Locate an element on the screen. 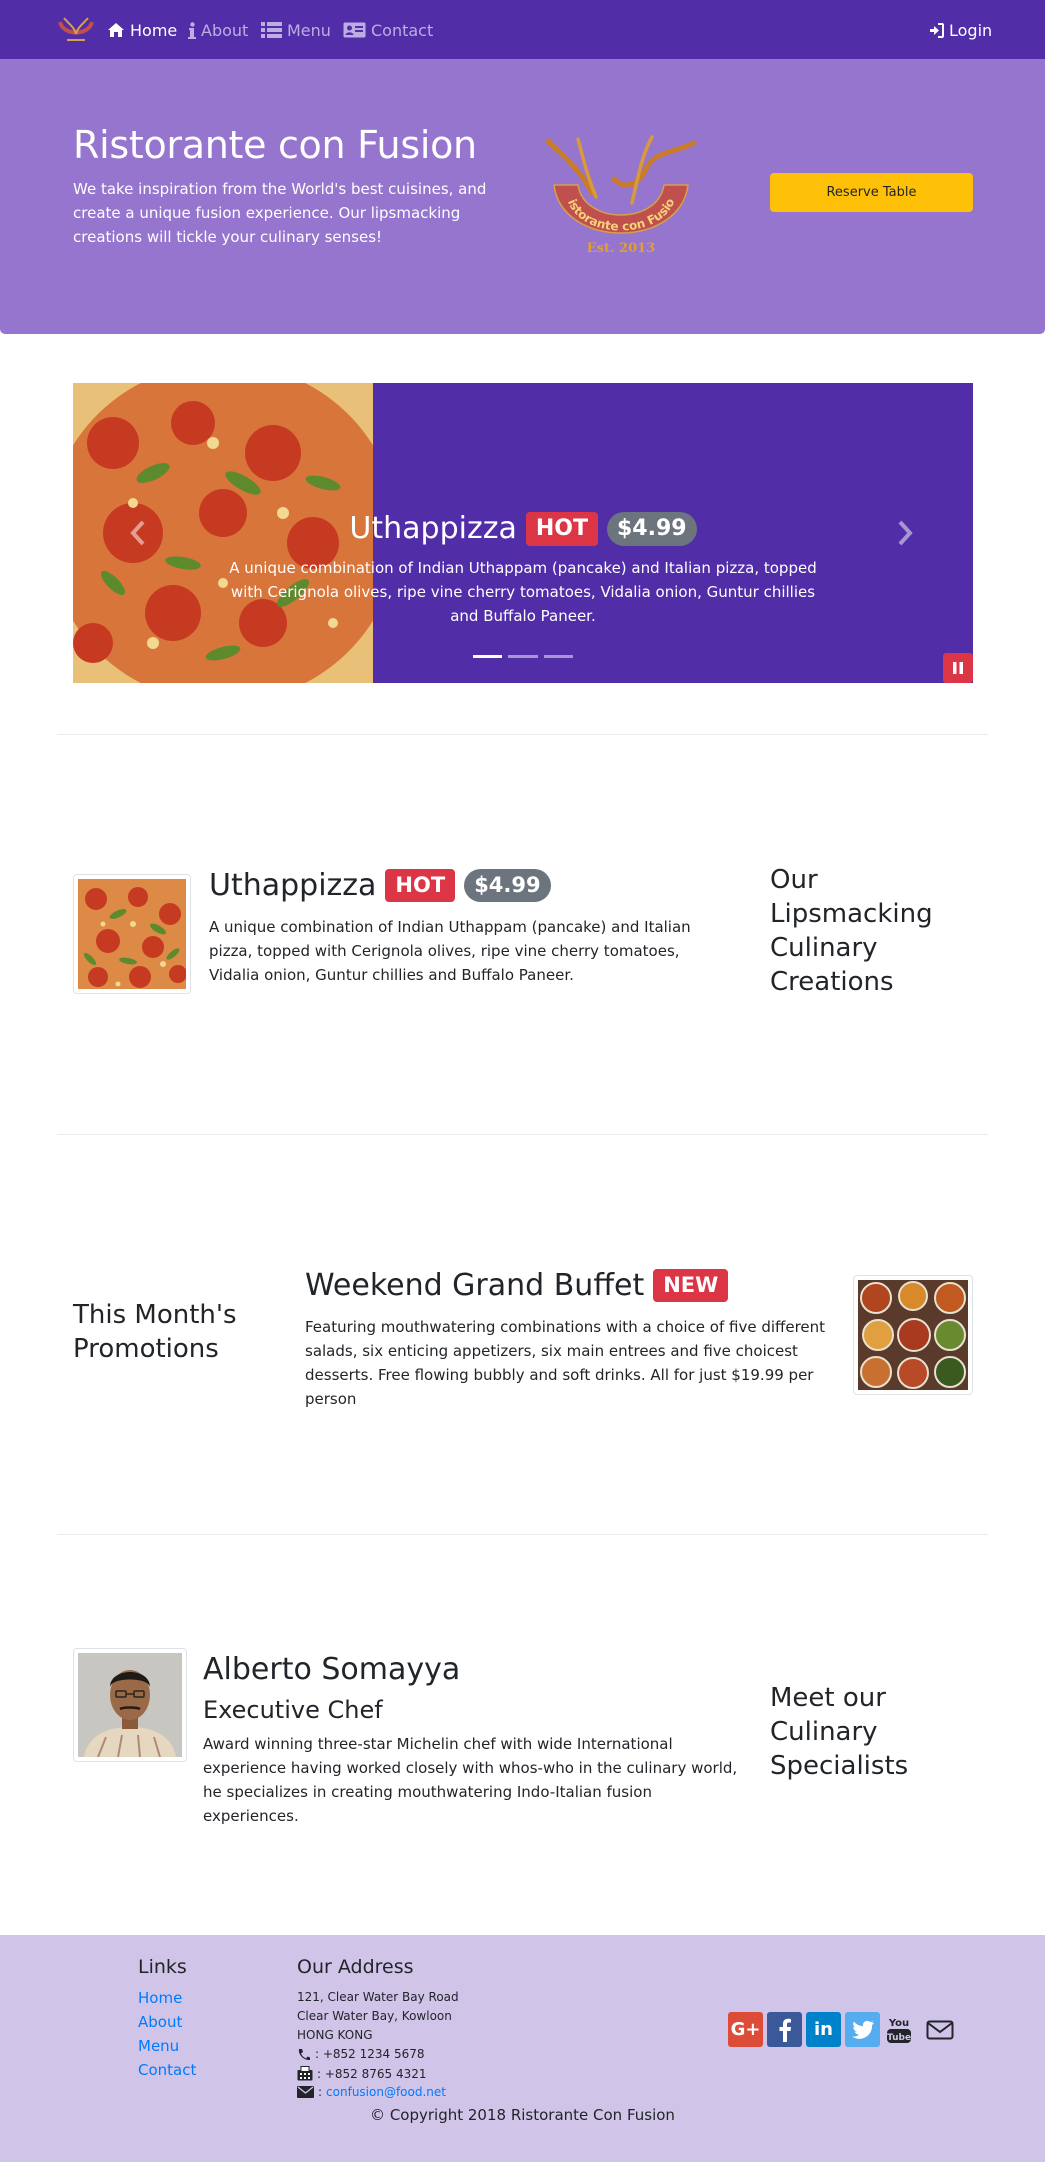  fax-number: : +852 8765 4321 is located at coordinates (372, 2073).